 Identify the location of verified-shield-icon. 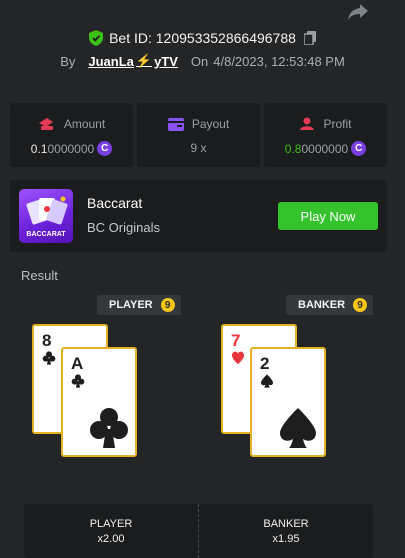
(96, 38).